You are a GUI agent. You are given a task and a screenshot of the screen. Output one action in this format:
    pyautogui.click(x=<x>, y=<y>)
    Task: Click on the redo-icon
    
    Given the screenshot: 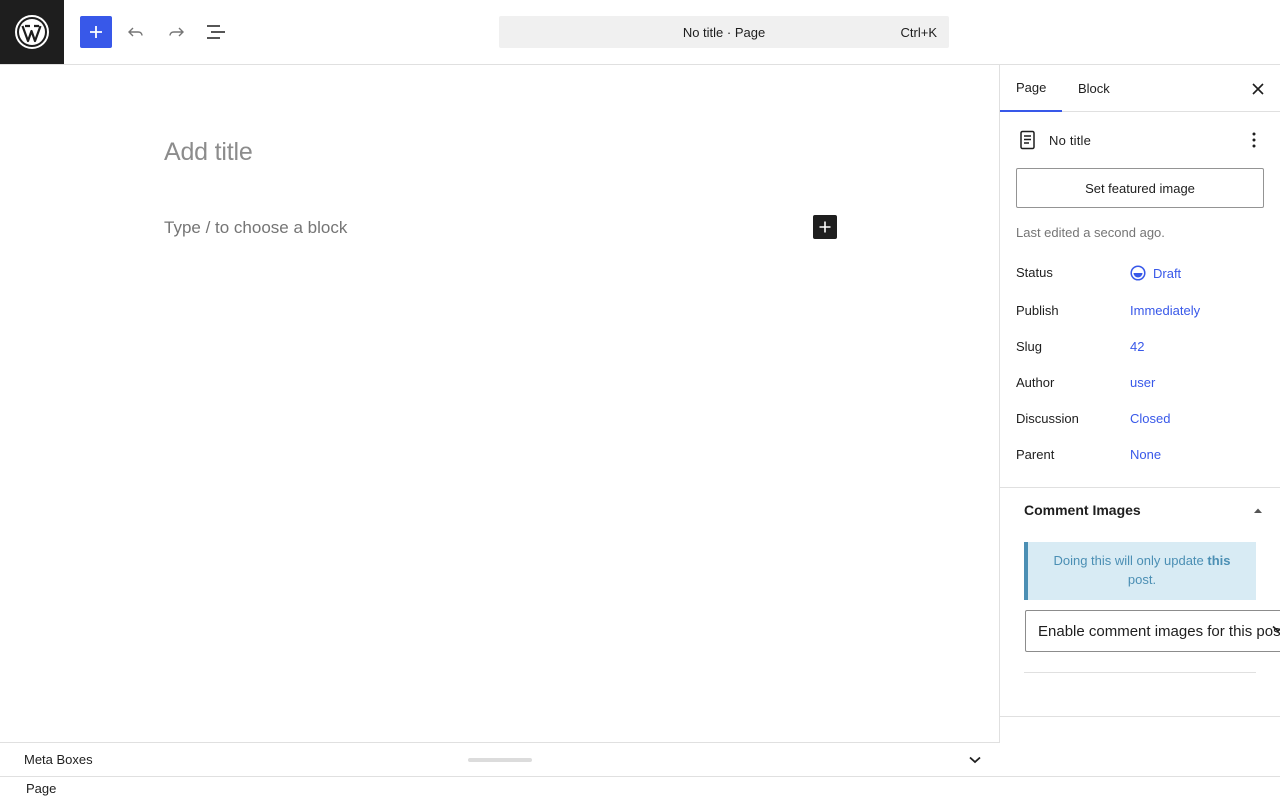 What is the action you would take?
    pyautogui.click(x=176, y=32)
    